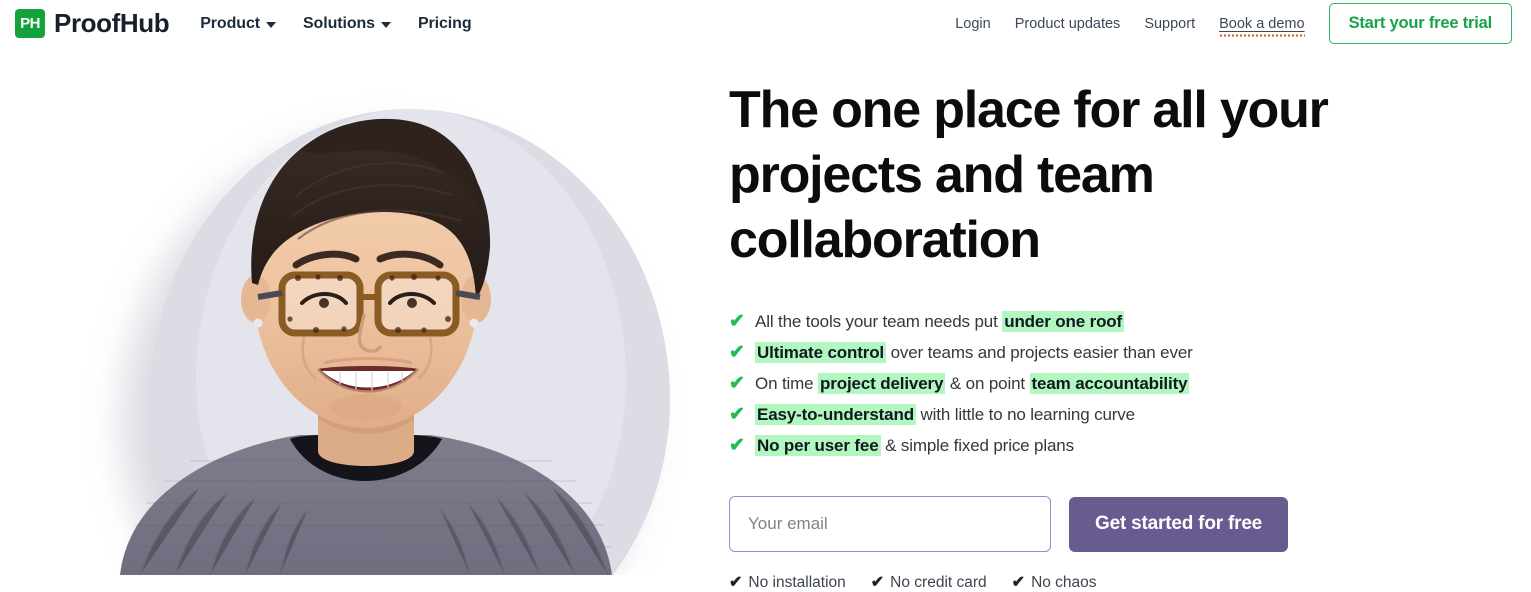 Image resolution: width=1531 pixels, height=592 pixels. I want to click on email-field, so click(890, 524).